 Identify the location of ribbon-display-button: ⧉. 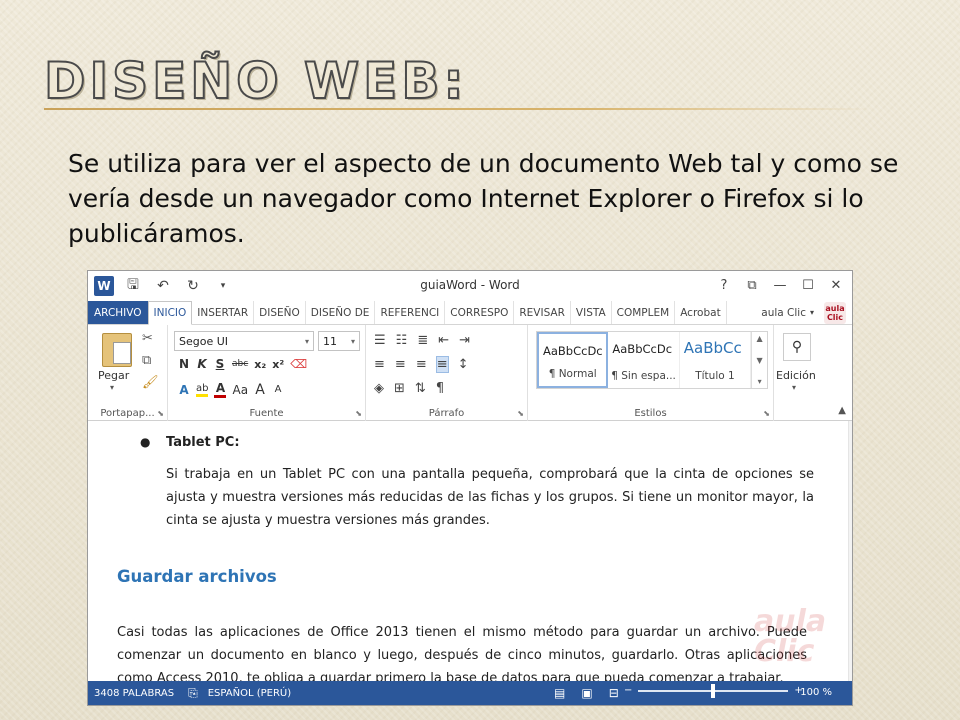
(752, 285).